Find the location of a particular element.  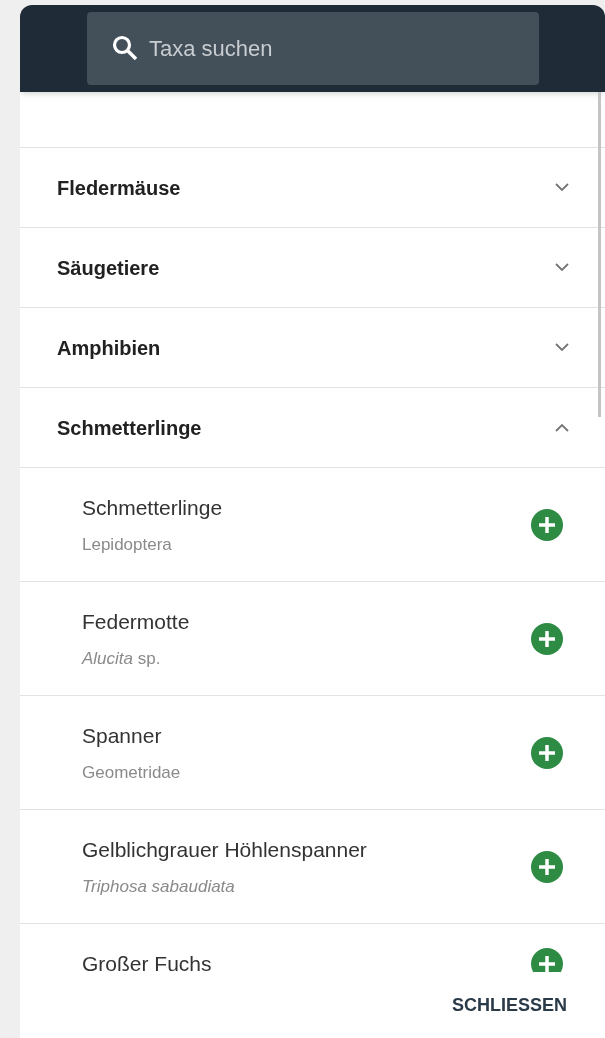

scrollbar is located at coordinates (599, 254).